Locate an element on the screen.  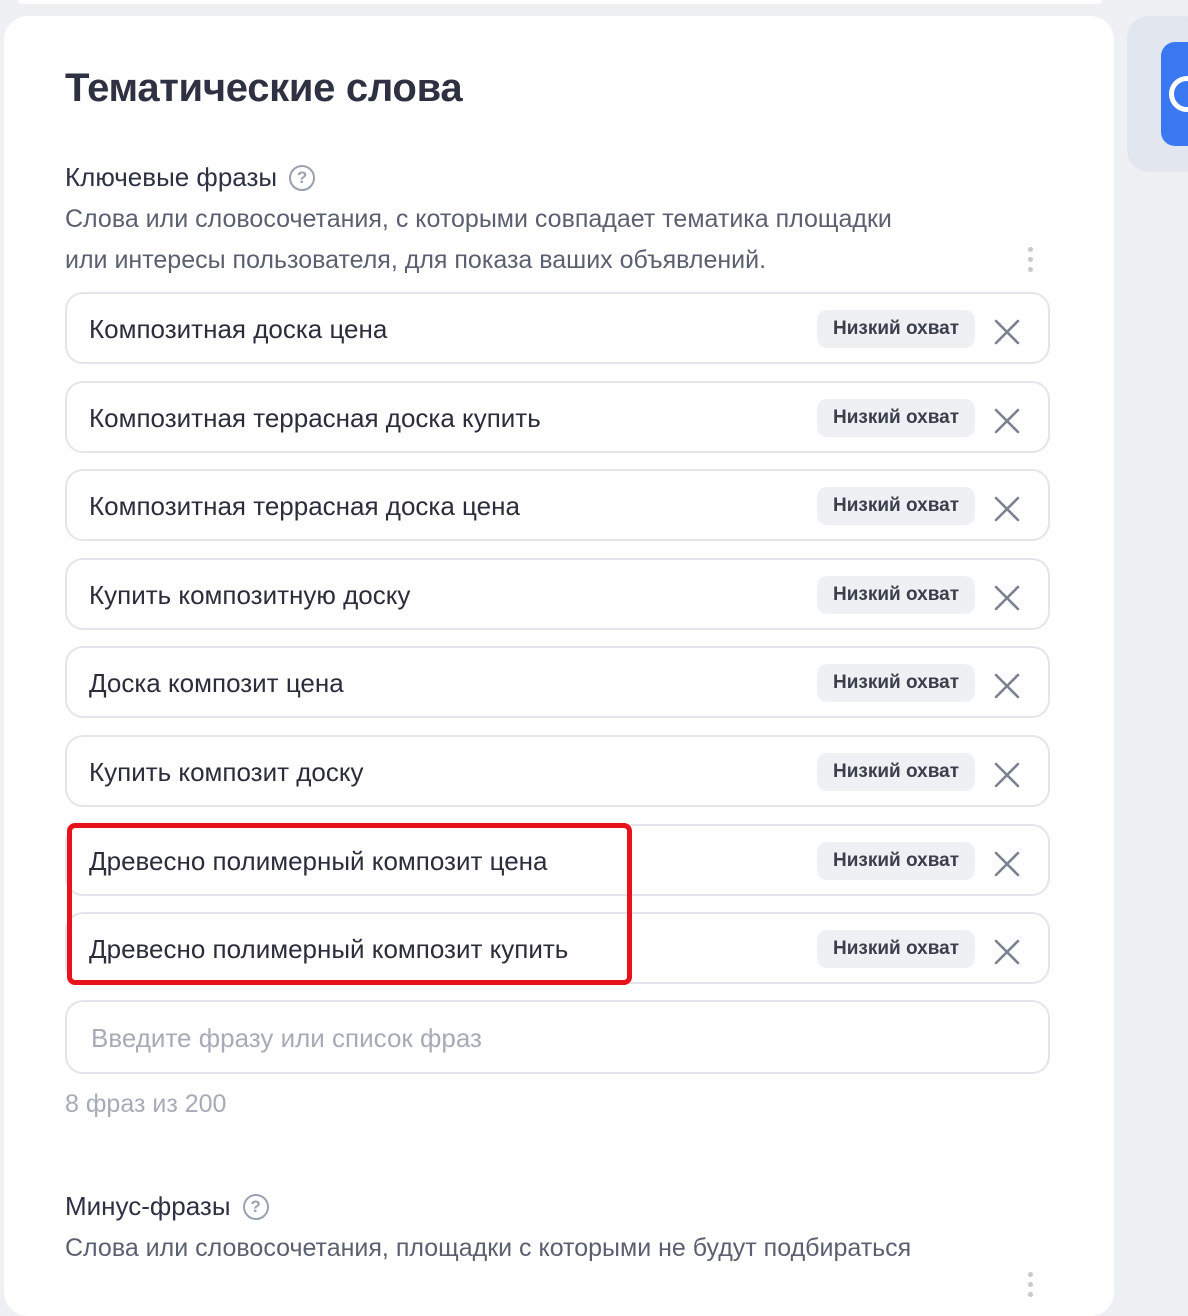
minus-phrases-label-text: Минус-фразы is located at coordinates (148, 1206).